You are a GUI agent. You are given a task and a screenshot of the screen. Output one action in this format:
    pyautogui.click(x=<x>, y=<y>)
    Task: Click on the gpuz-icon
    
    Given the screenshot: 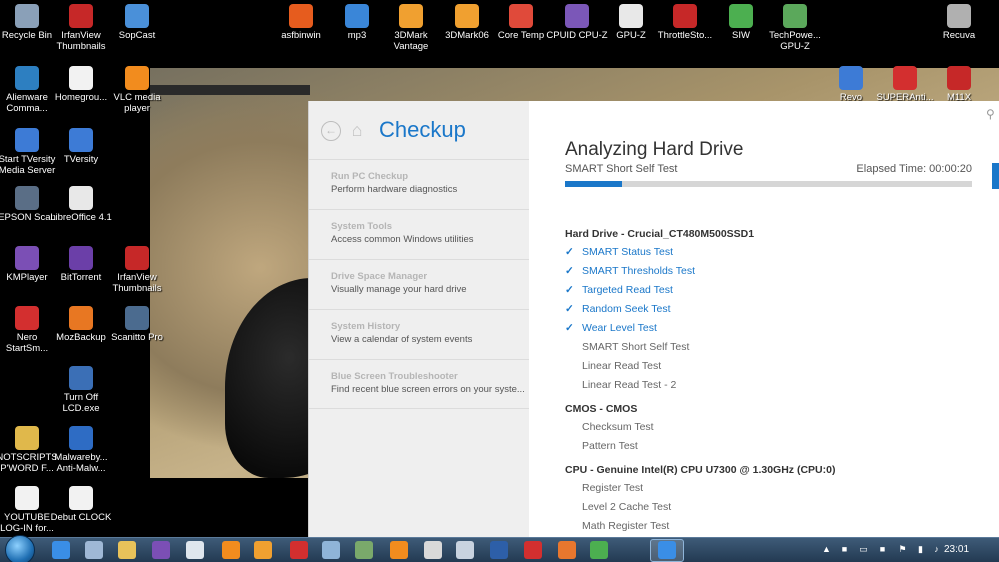 What is the action you would take?
    pyautogui.click(x=631, y=16)
    